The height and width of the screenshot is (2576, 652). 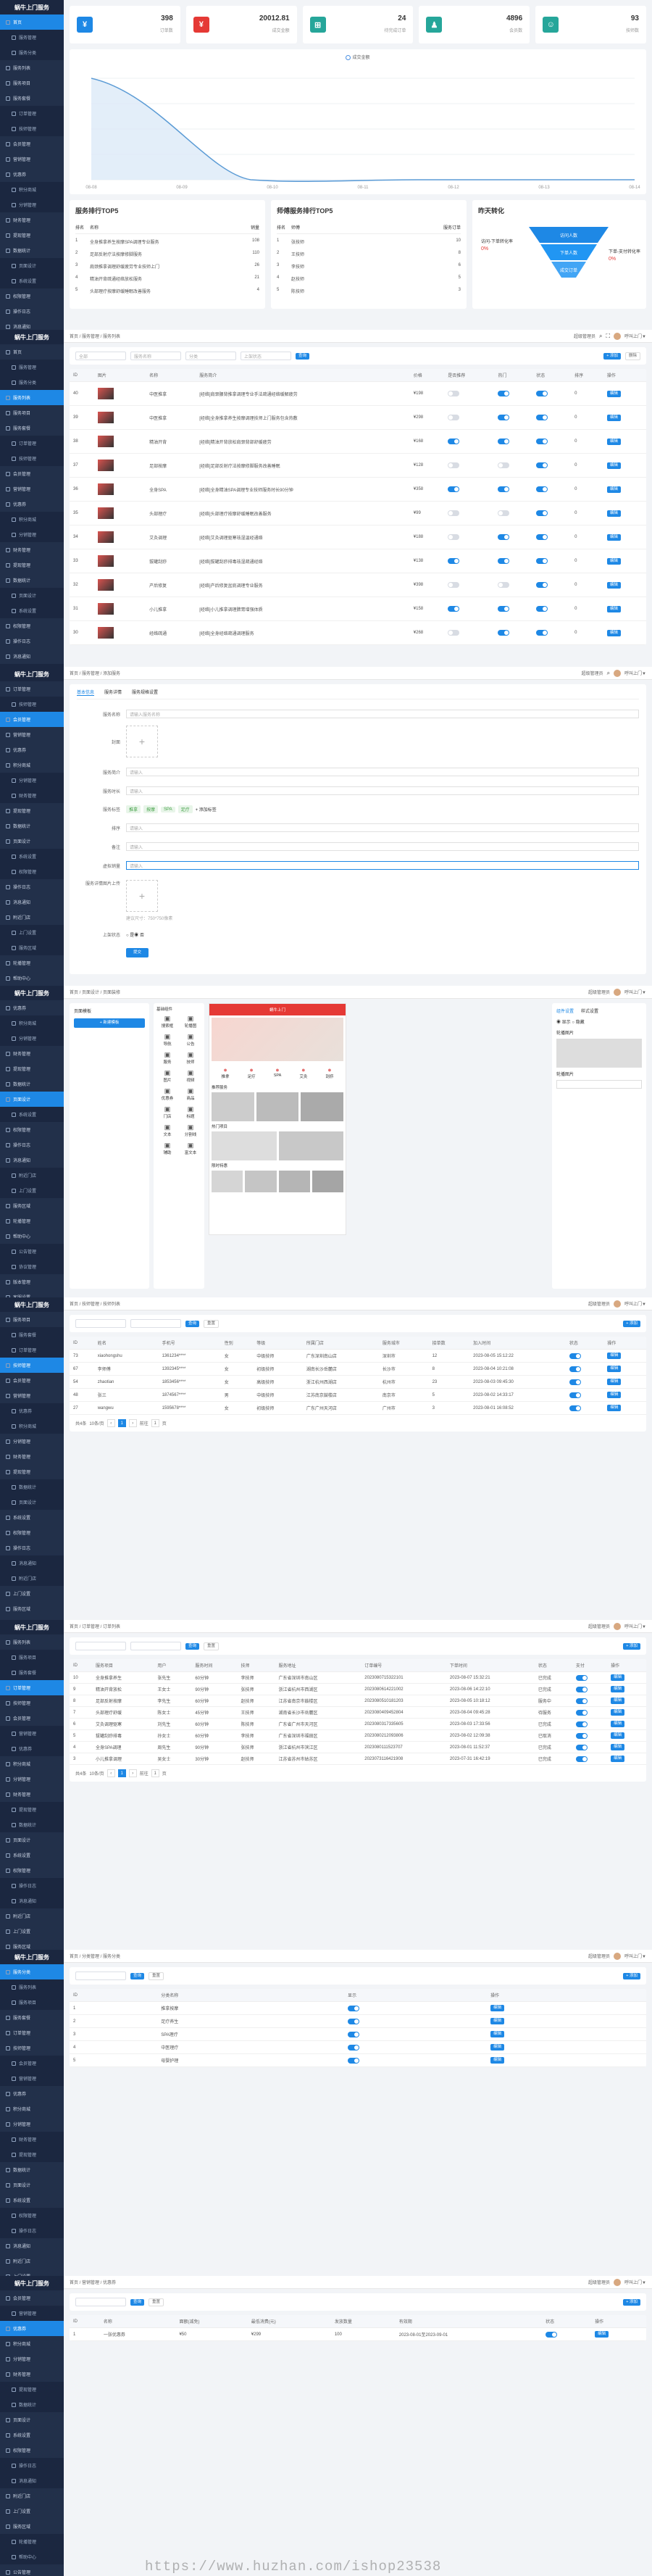 I want to click on phone-nav-item: ● SPA, so click(x=278, y=1072).